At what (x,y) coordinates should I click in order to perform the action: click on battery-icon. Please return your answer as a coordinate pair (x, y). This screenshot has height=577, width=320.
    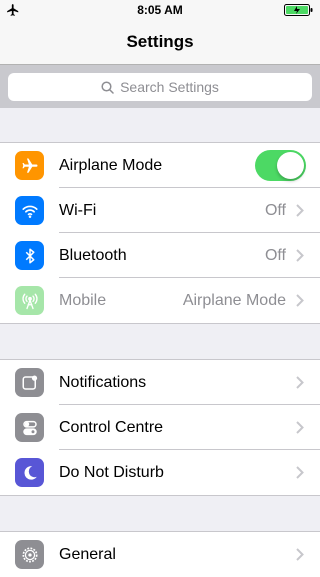
    Looking at the image, I should click on (298, 10).